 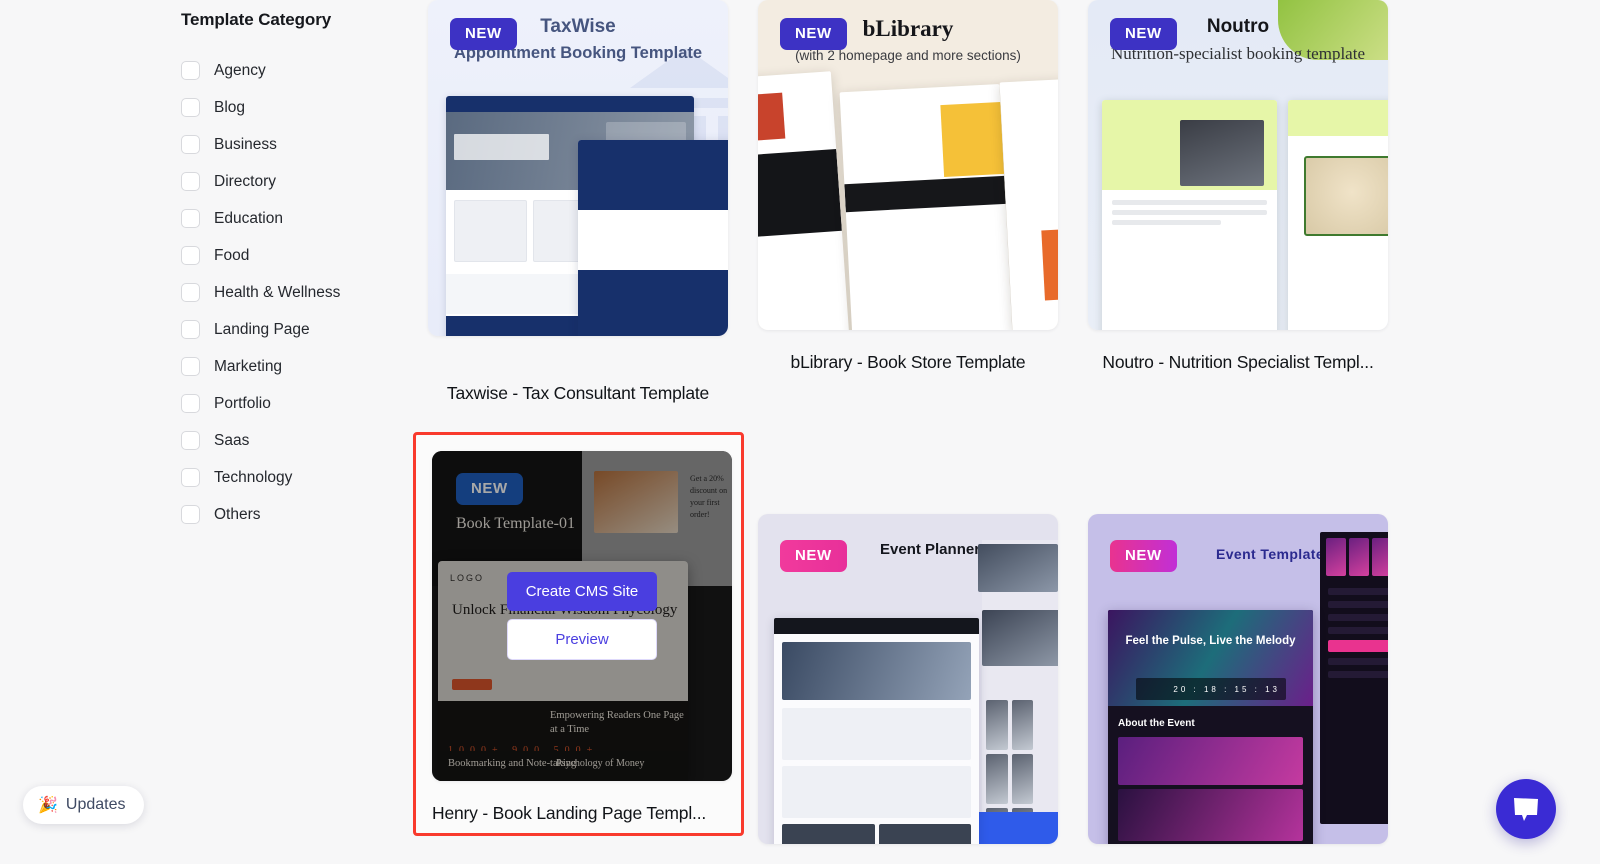 I want to click on template-card-taxwise: NEW TaxWise Appointment Booking Template, so click(x=578, y=202).